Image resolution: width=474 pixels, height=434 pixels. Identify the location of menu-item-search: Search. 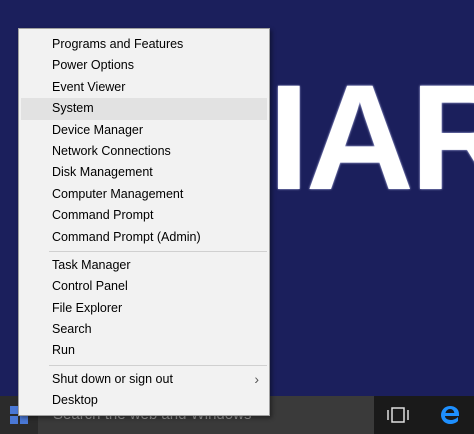
(144, 329).